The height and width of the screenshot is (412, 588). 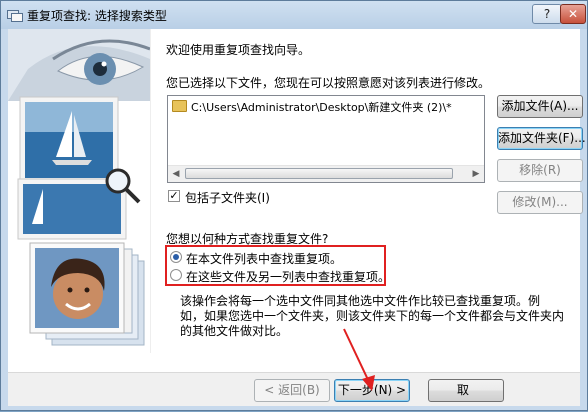 What do you see at coordinates (573, 14) in the screenshot?
I see `close-button: ✕` at bounding box center [573, 14].